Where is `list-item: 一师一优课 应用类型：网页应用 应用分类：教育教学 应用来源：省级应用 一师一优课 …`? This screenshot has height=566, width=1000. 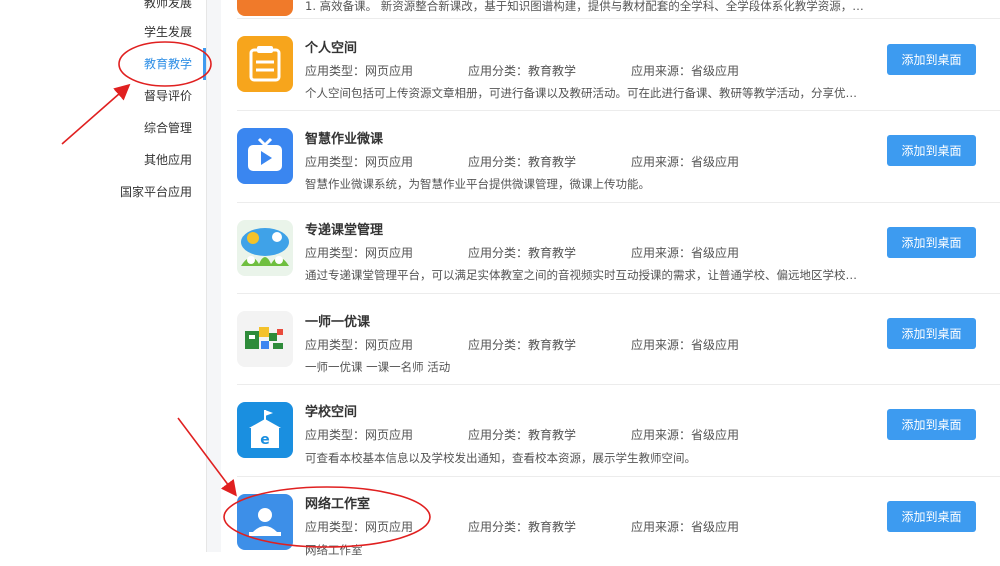 list-item: 一师一优课 应用类型：网页应用 应用分类：教育教学 应用来源：省级应用 一师一优课 … is located at coordinates (618, 339).